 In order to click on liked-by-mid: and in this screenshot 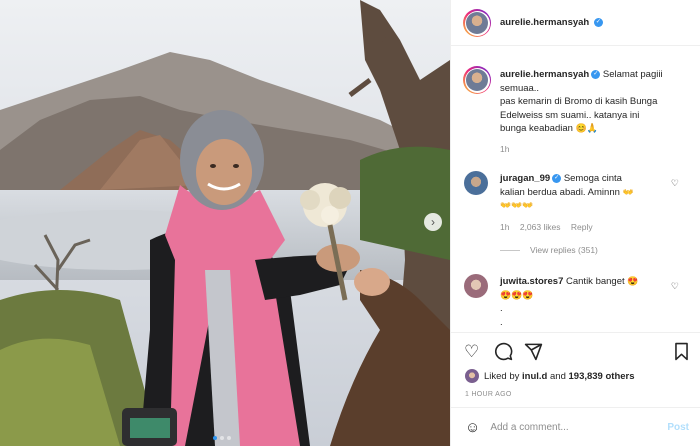, I will do `click(558, 376)`.